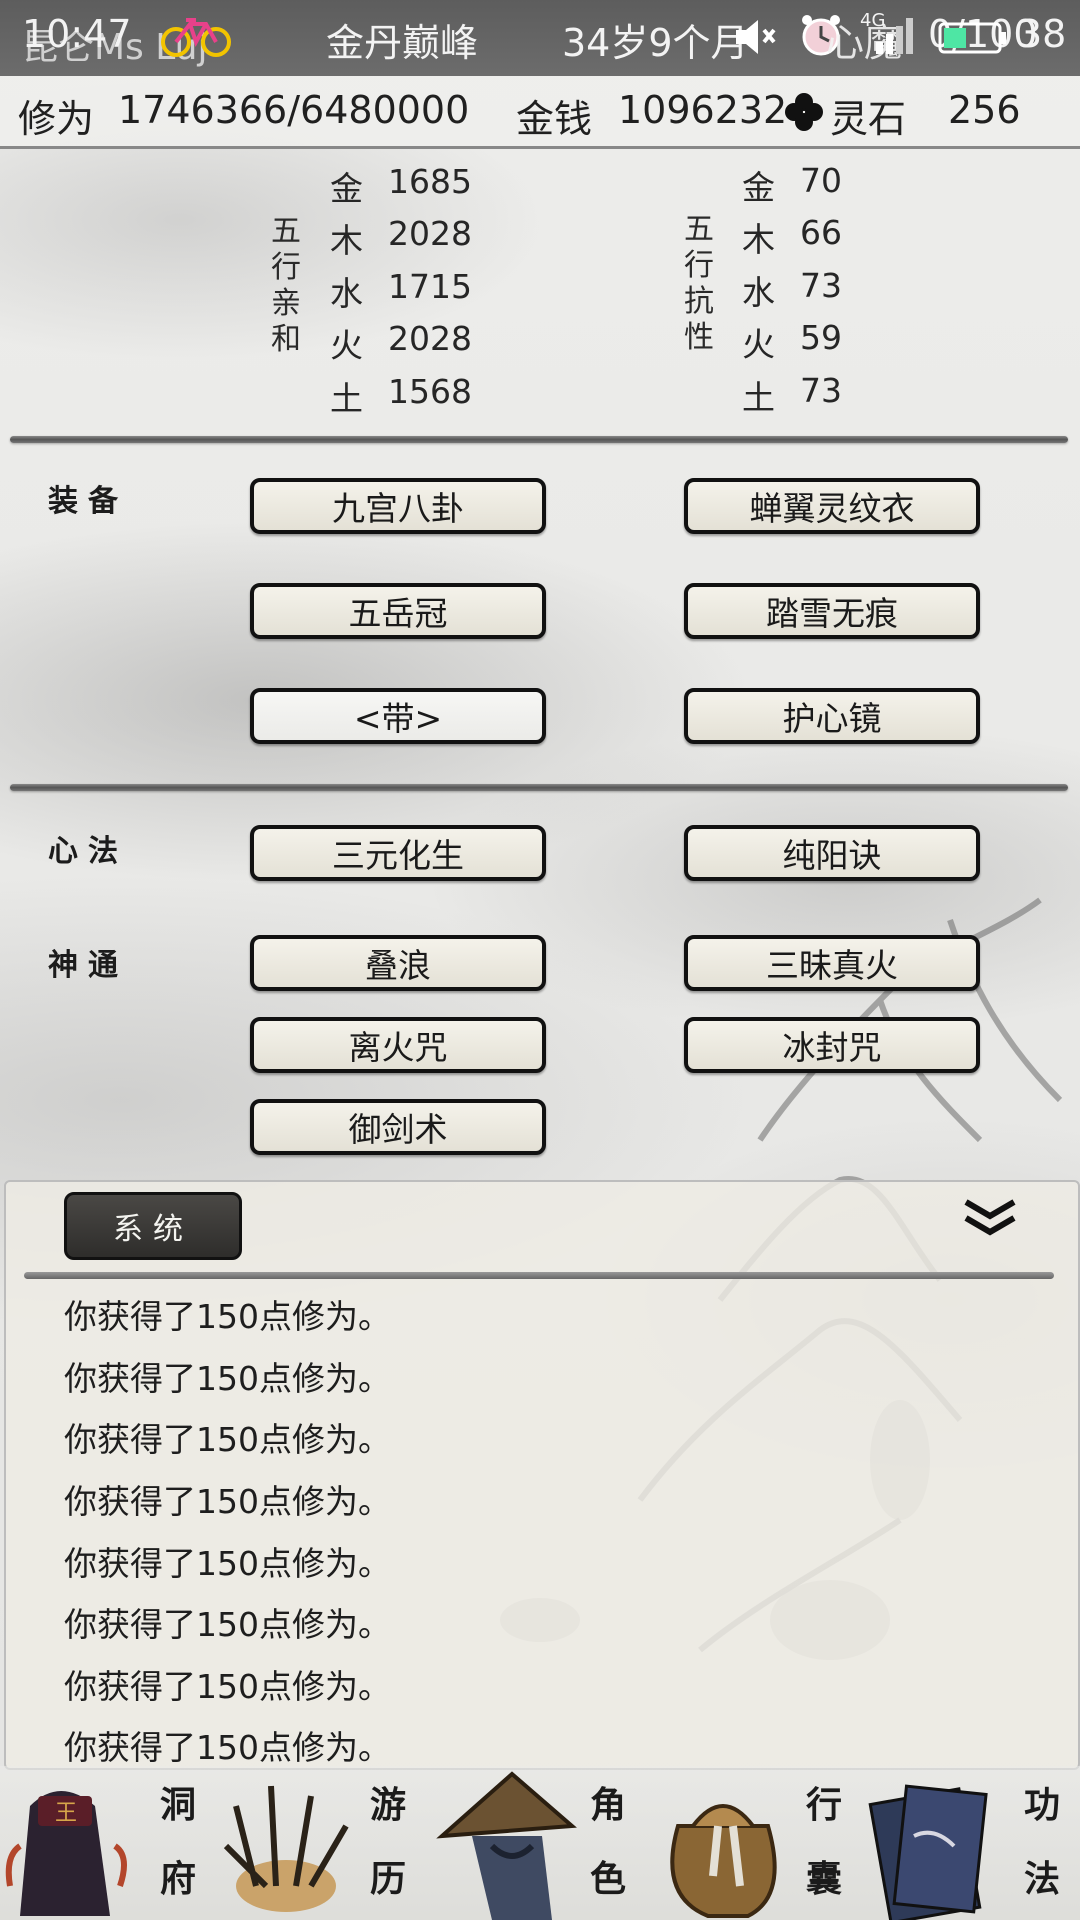  Describe the element at coordinates (88, 851) in the screenshot. I see `mind-method-label: 心法` at that location.